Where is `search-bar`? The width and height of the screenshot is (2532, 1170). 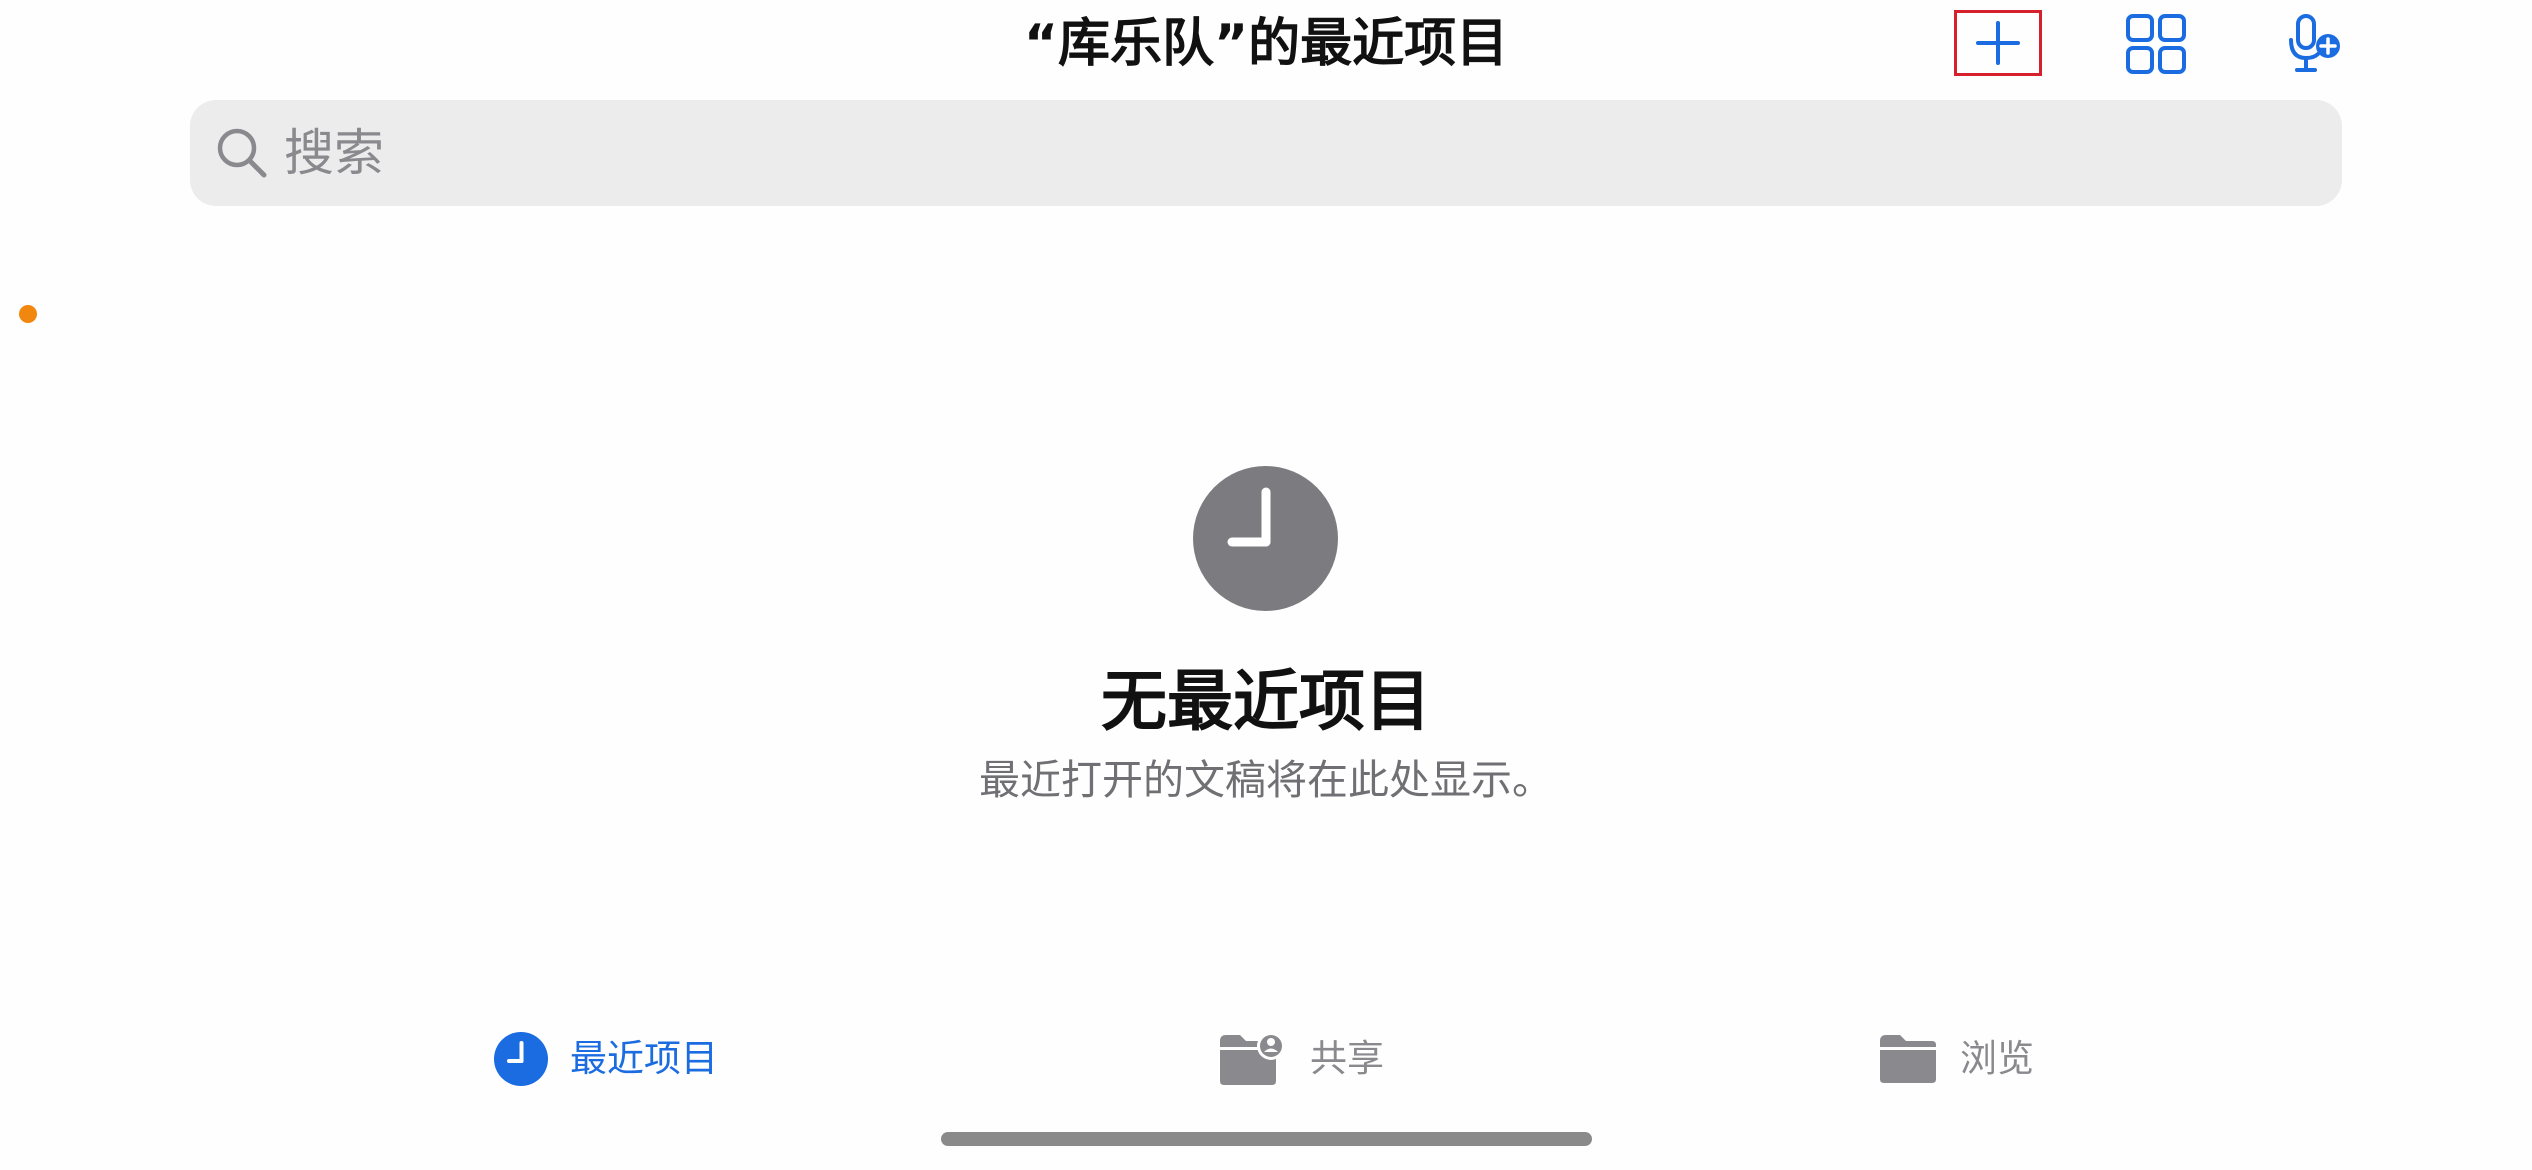
search-bar is located at coordinates (1266, 153).